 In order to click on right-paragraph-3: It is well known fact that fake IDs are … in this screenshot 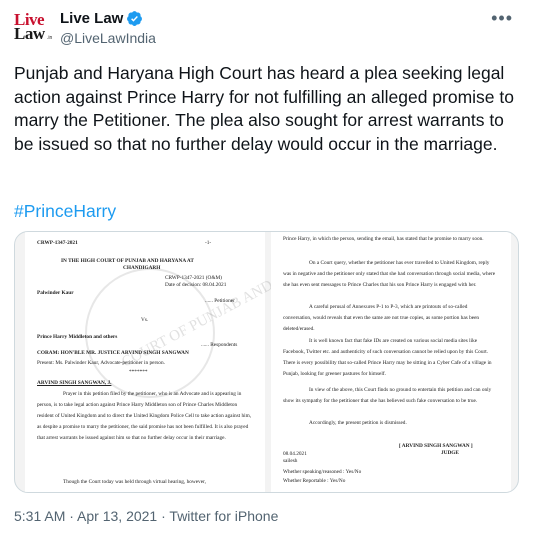, I will do `click(387, 357)`.